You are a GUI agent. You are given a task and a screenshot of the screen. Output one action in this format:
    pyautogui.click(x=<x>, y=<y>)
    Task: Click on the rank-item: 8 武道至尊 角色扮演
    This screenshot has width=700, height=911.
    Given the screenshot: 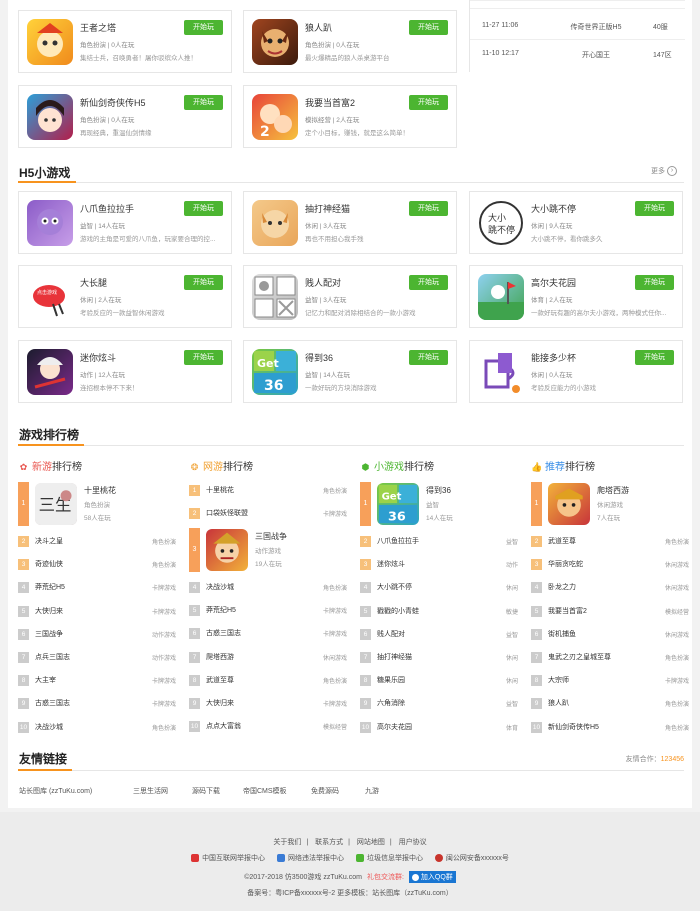 What is the action you would take?
    pyautogui.click(x=268, y=681)
    